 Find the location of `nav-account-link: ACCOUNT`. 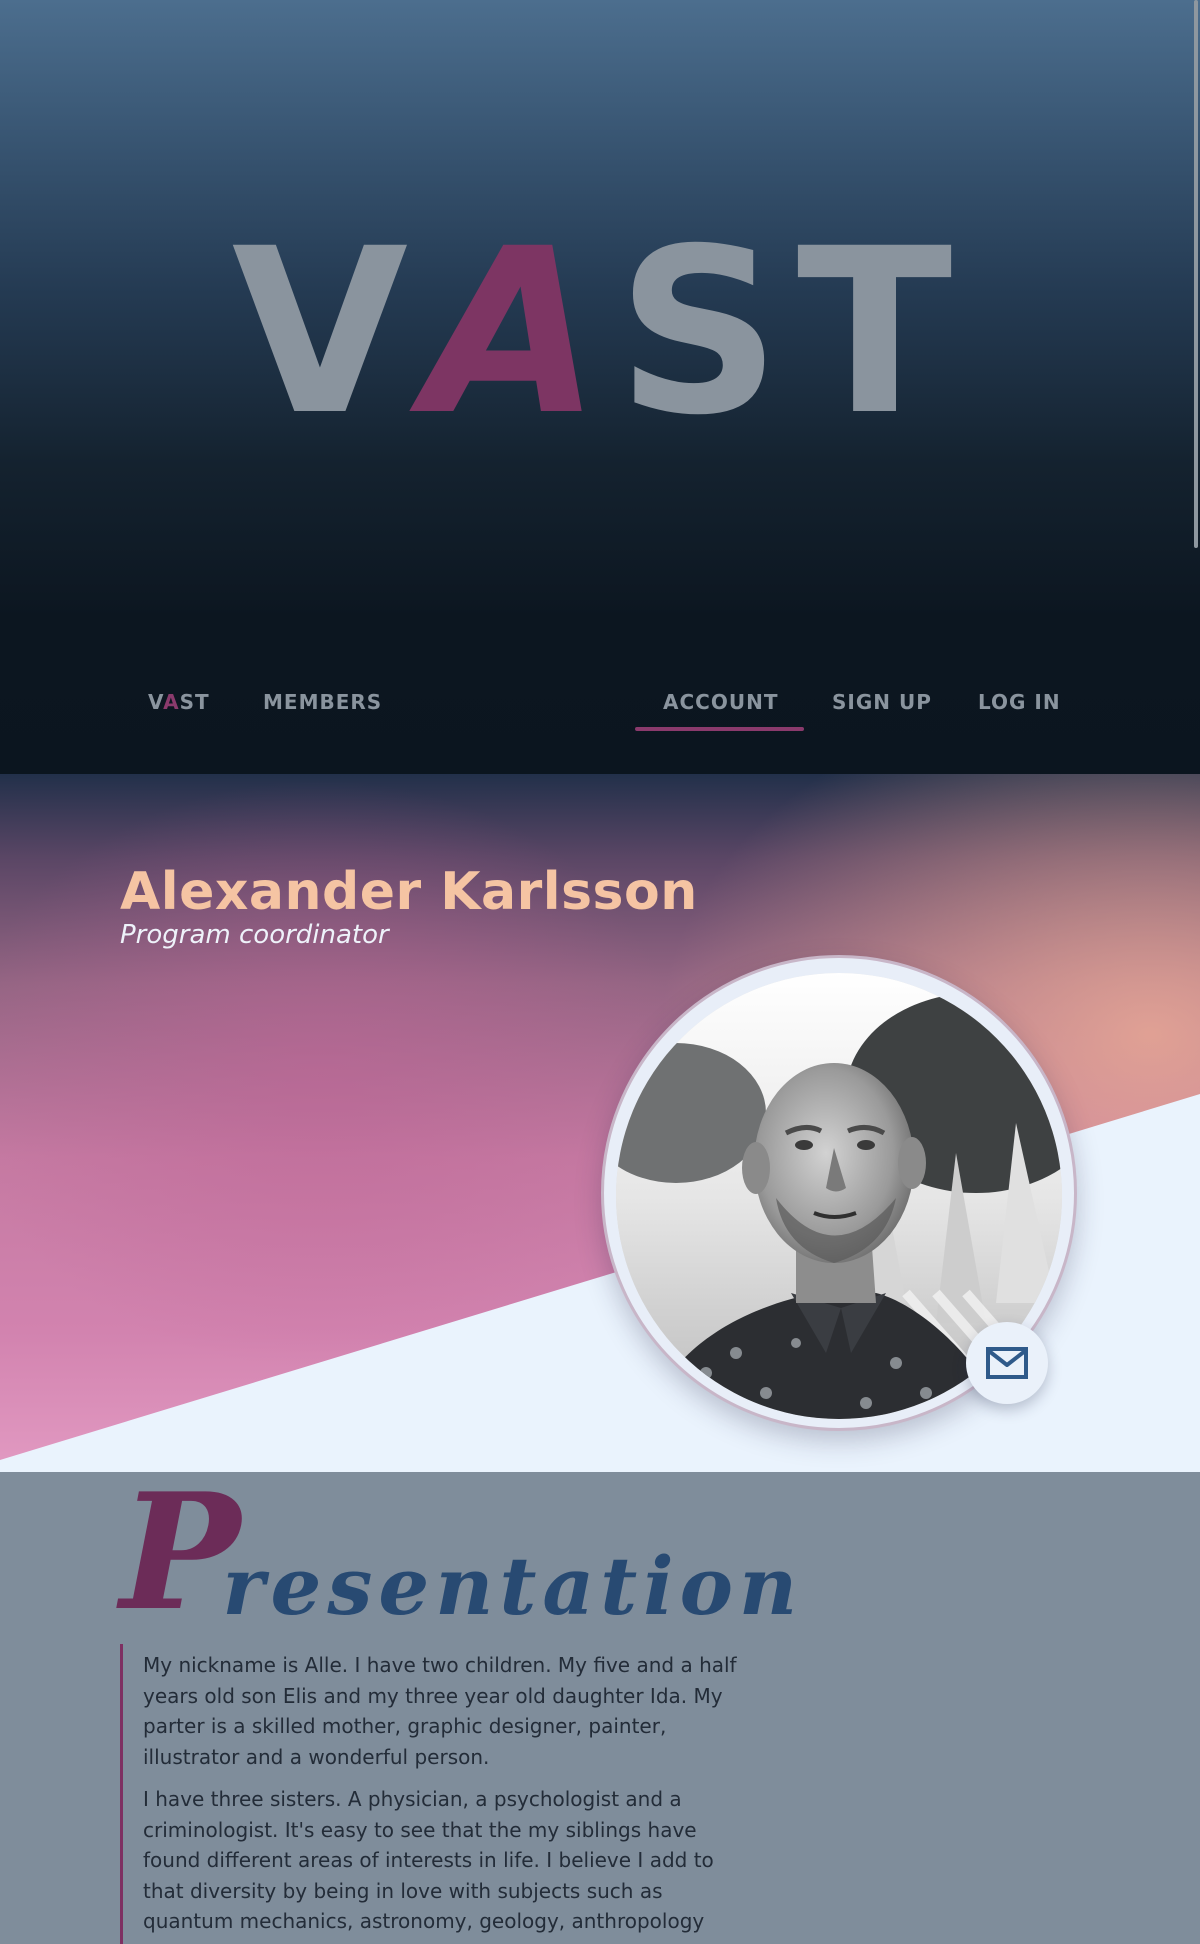

nav-account-link: ACCOUNT is located at coordinates (720, 702).